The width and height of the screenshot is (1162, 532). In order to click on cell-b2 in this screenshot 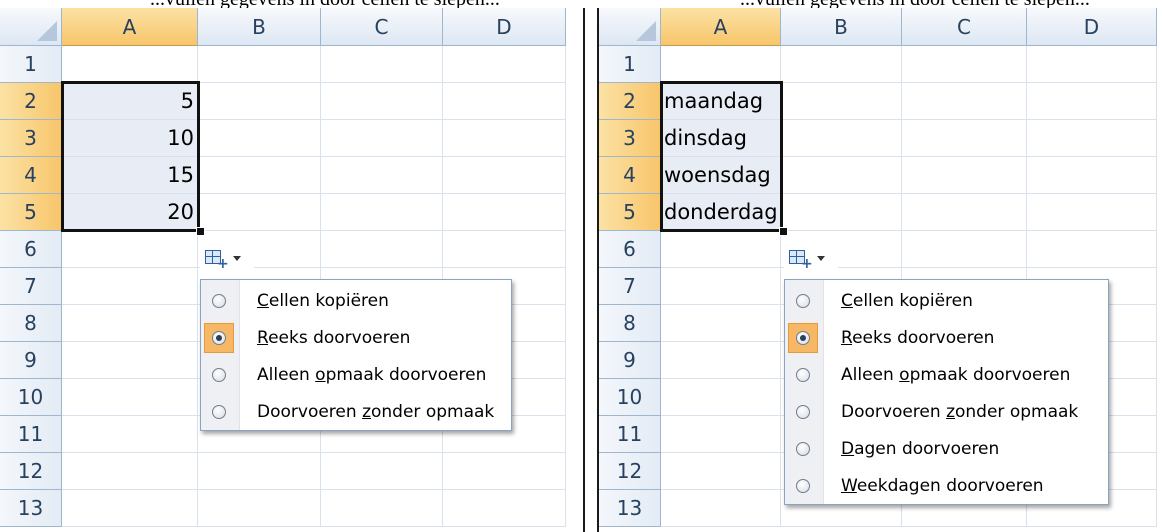, I will do `click(259, 101)`.